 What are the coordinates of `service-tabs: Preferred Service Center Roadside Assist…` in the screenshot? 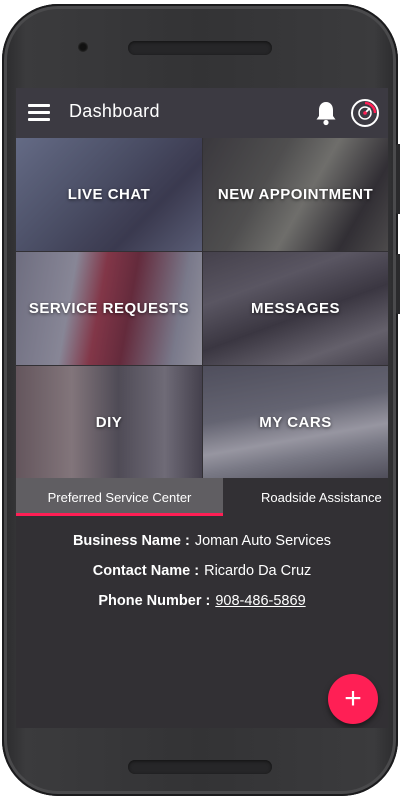 It's located at (202, 497).